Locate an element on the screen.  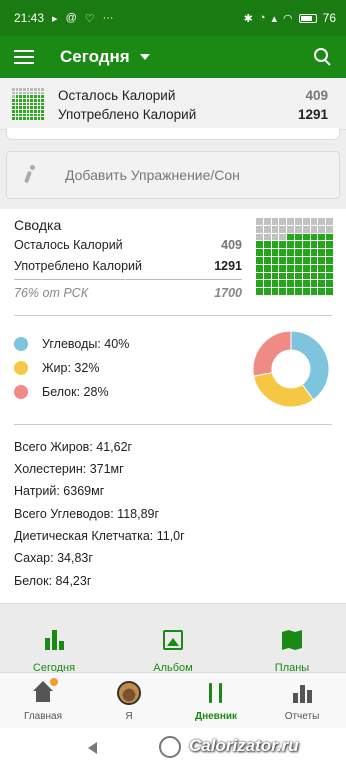
summary-rsk-value: 1700 is located at coordinates (228, 293).